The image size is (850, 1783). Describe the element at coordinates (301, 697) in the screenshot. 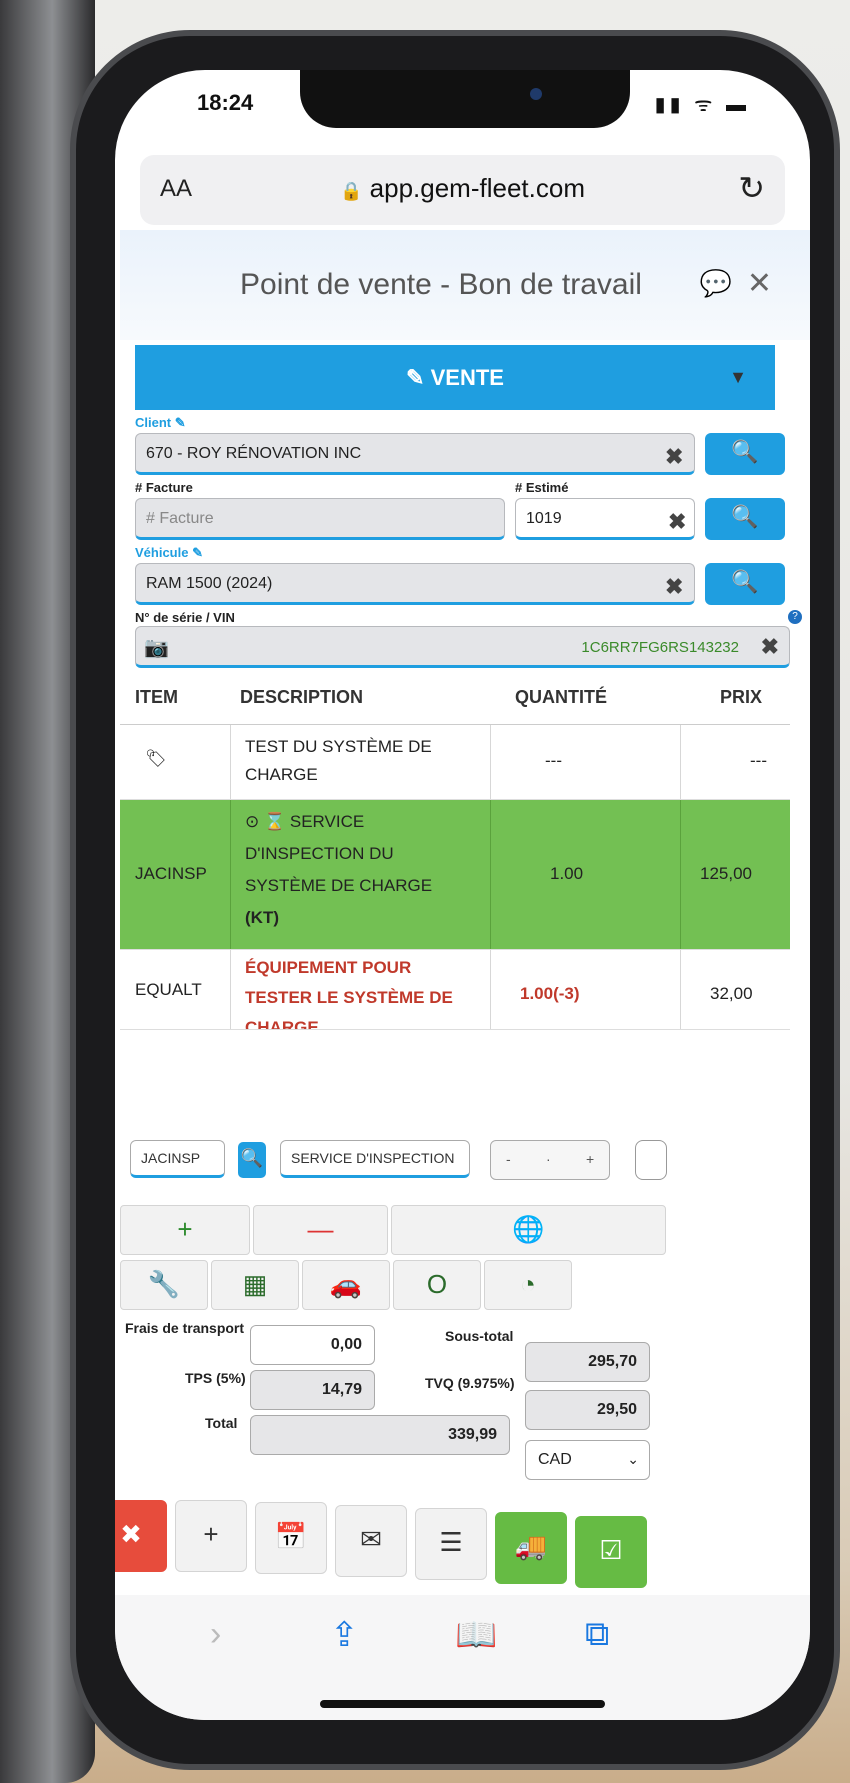

I see `col-description: DESCRIPTION` at that location.